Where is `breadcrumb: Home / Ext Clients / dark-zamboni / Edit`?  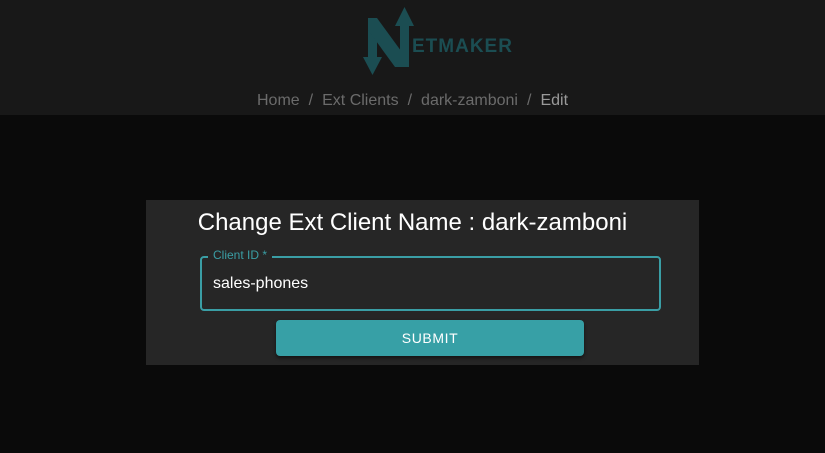 breadcrumb: Home / Ext Clients / dark-zamboni / Edit is located at coordinates (412, 101).